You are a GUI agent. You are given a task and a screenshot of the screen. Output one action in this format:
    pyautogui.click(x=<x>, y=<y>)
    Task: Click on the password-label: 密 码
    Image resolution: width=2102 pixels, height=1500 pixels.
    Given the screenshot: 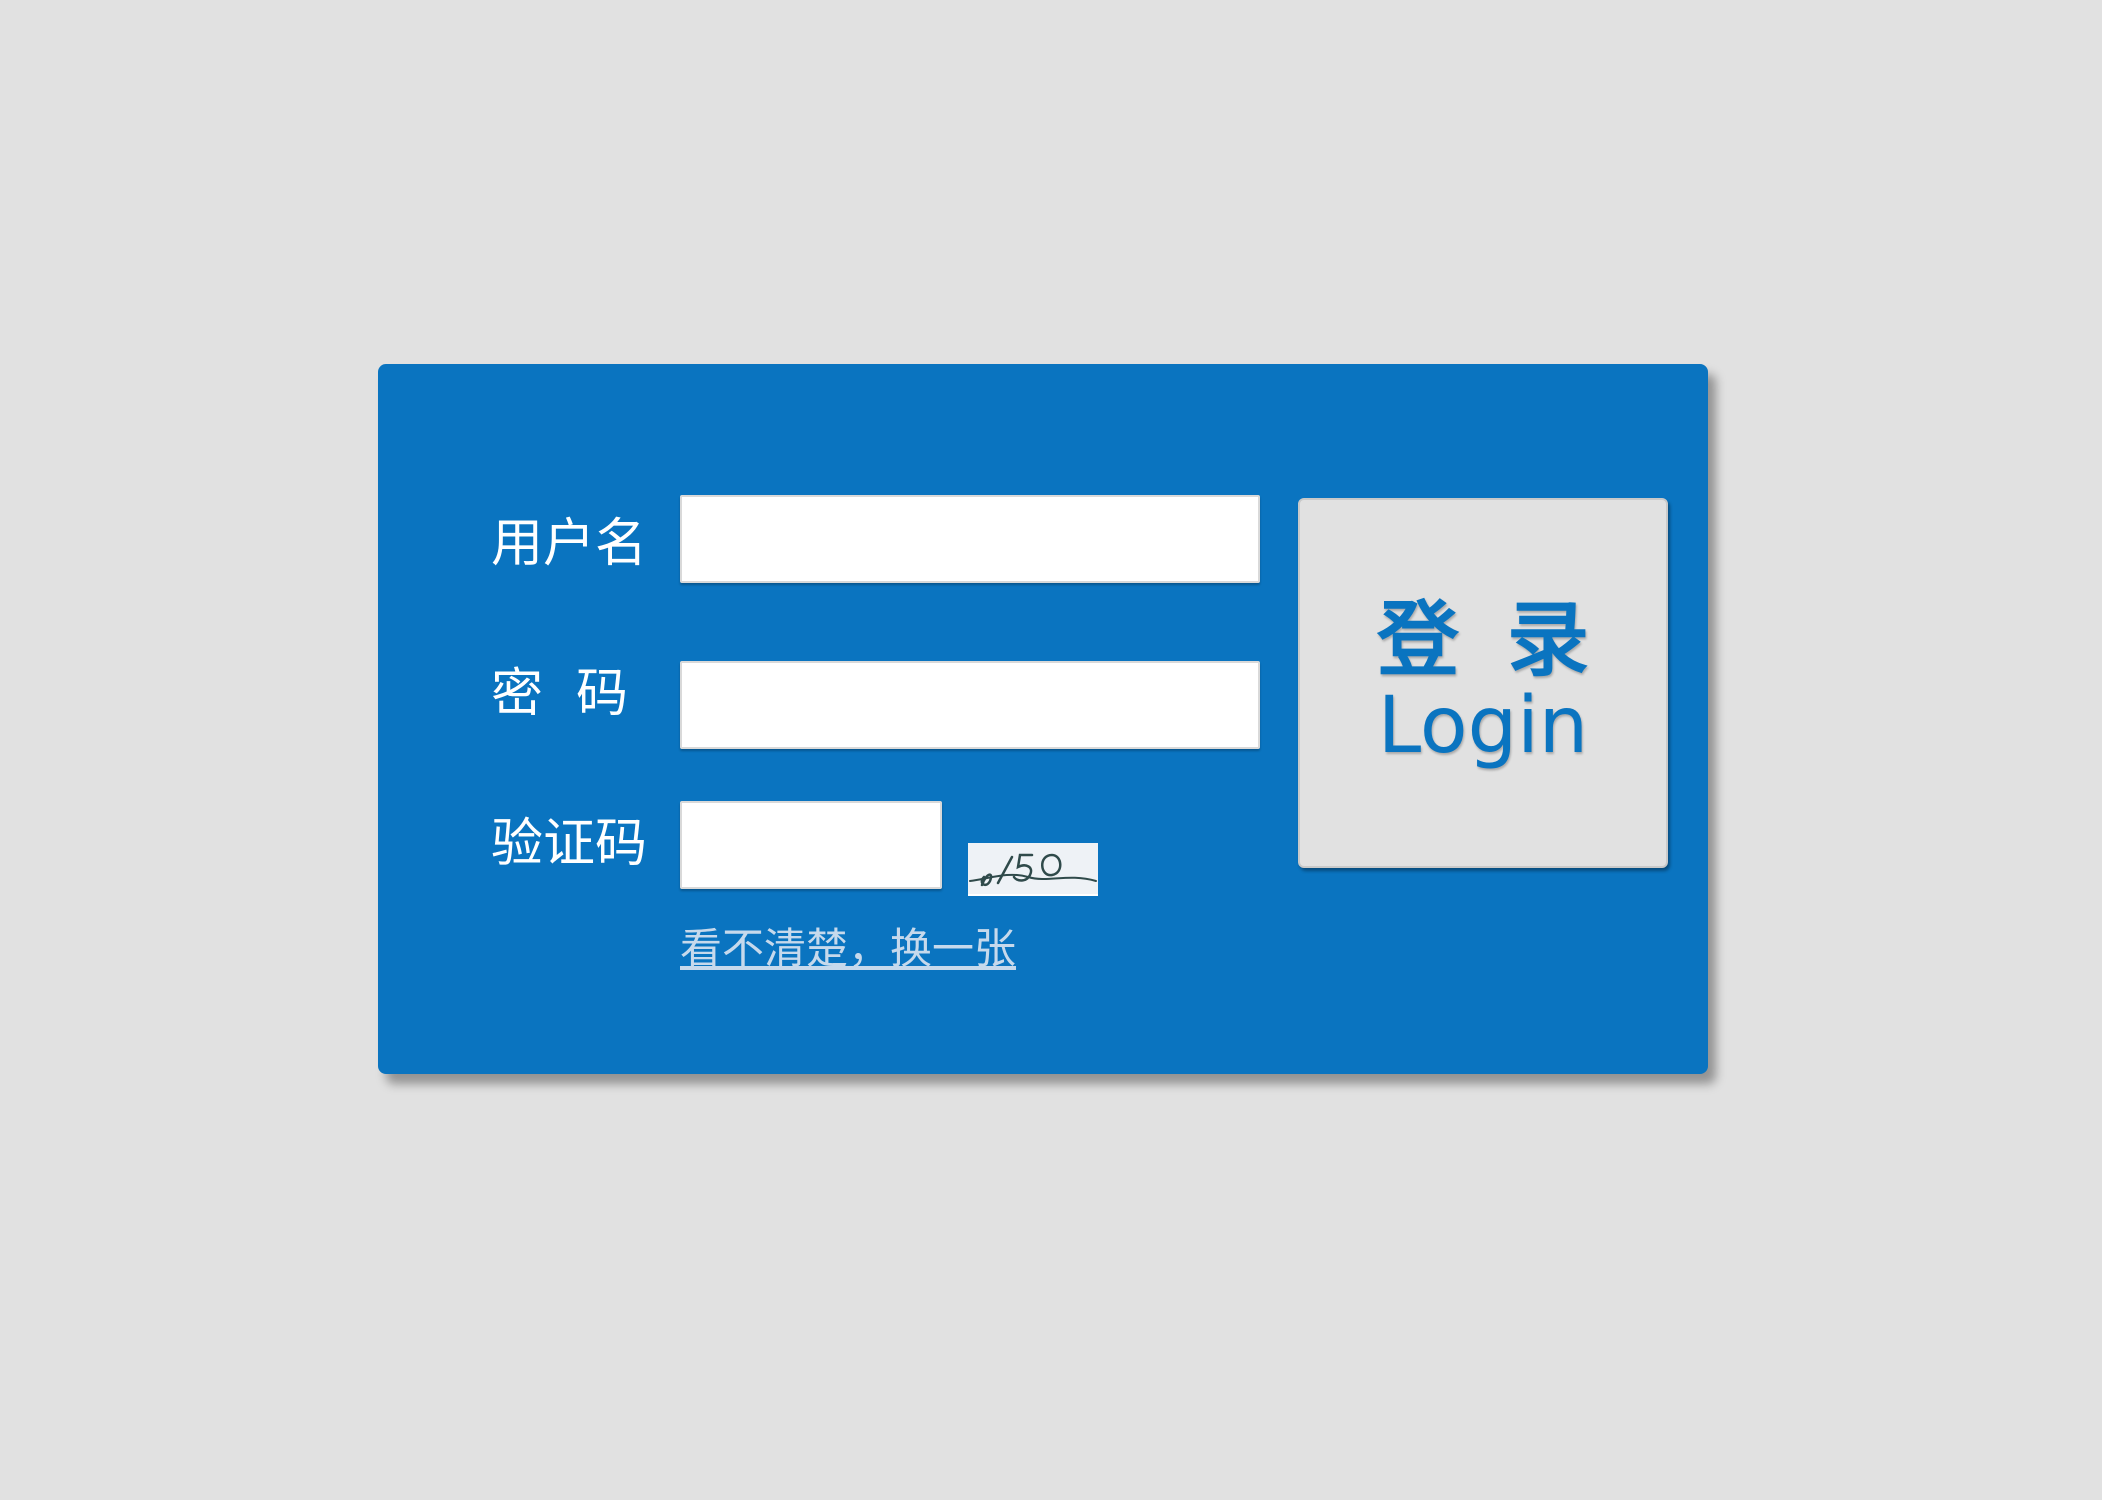 What is the action you would take?
    pyautogui.click(x=560, y=694)
    